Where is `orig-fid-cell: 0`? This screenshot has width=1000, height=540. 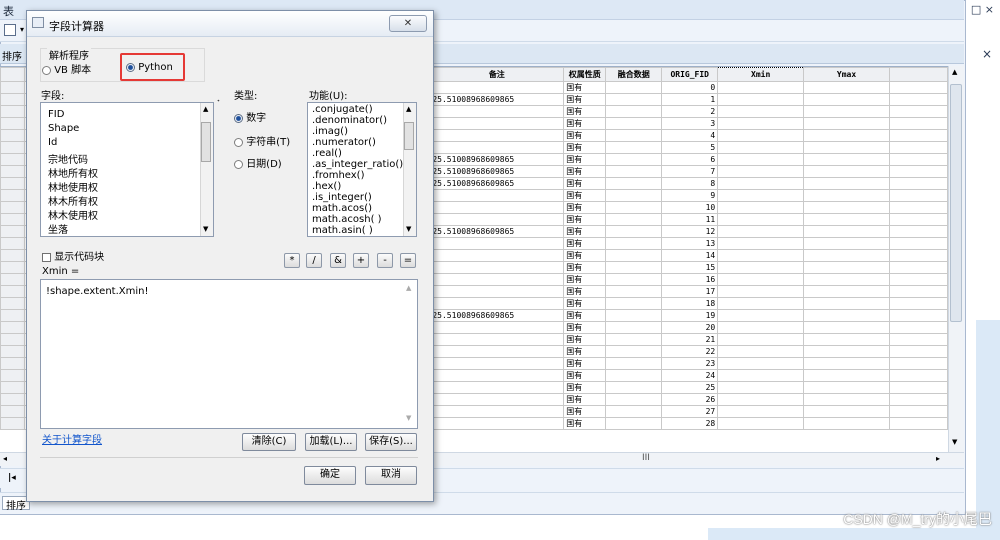 orig-fid-cell: 0 is located at coordinates (690, 87).